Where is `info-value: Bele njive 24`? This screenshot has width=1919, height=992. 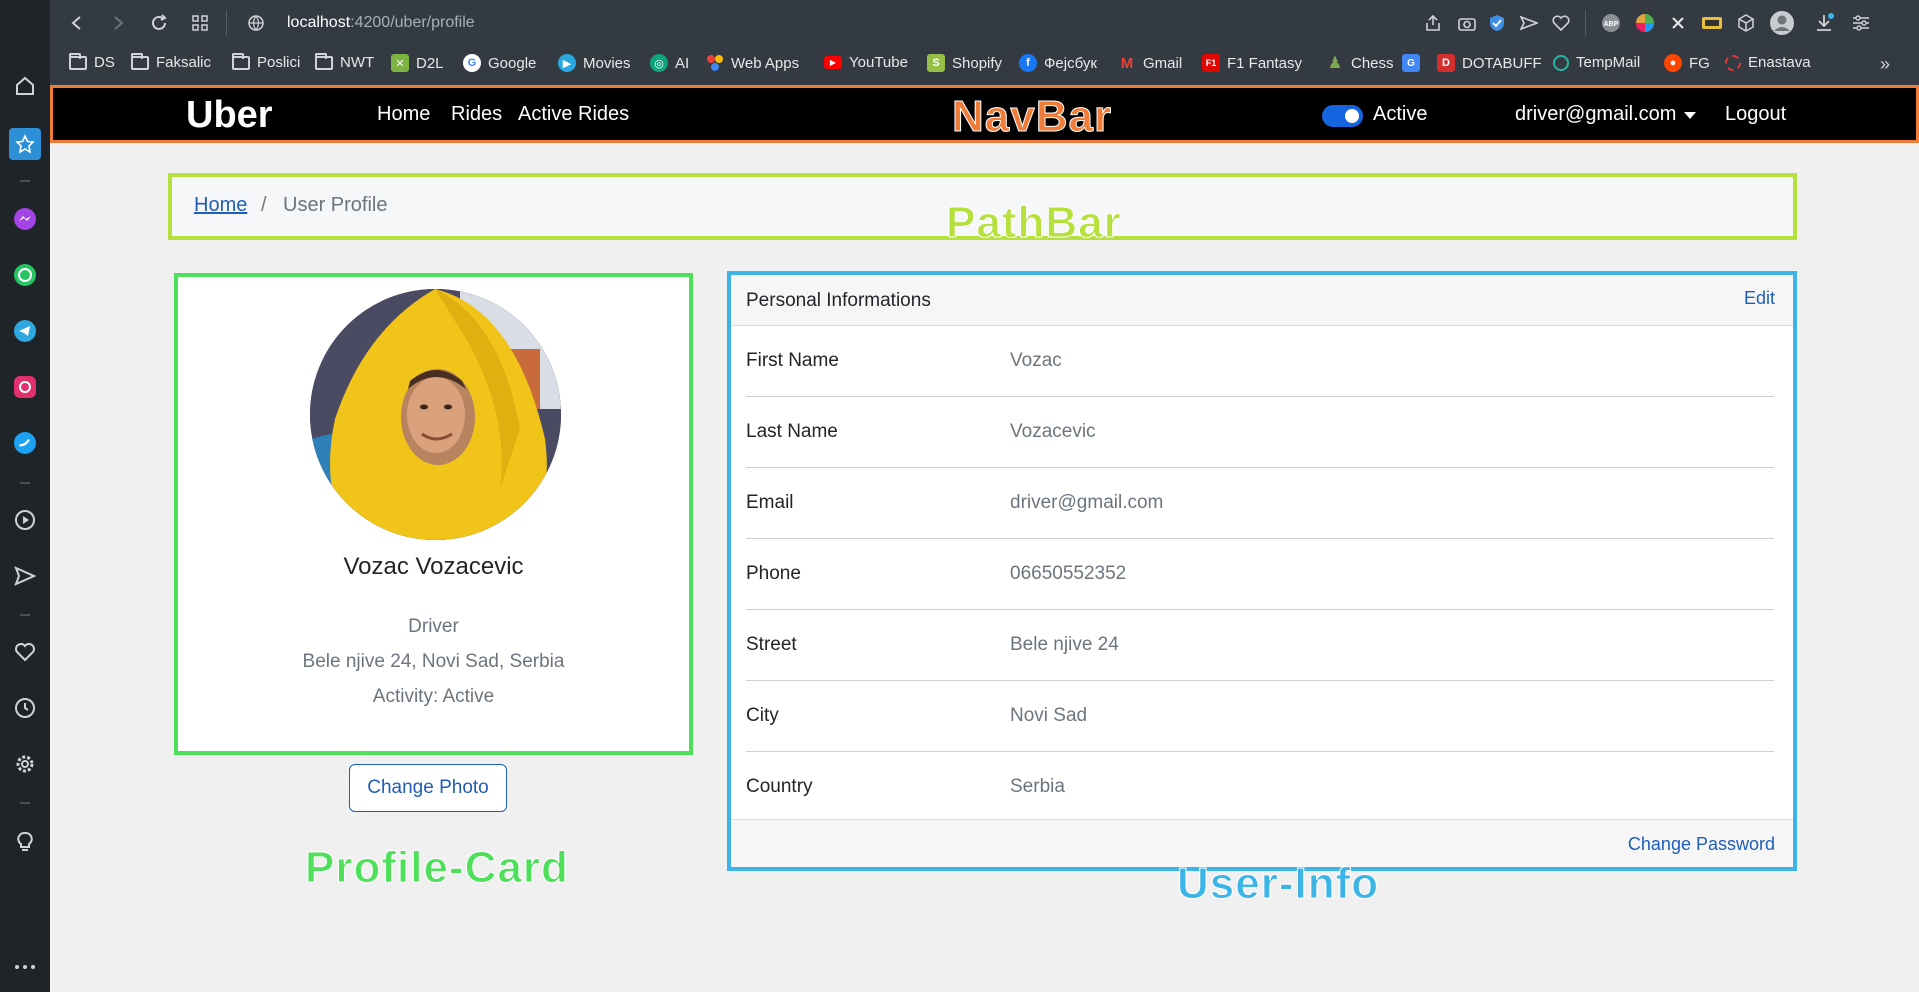 info-value: Bele njive 24 is located at coordinates (1064, 644).